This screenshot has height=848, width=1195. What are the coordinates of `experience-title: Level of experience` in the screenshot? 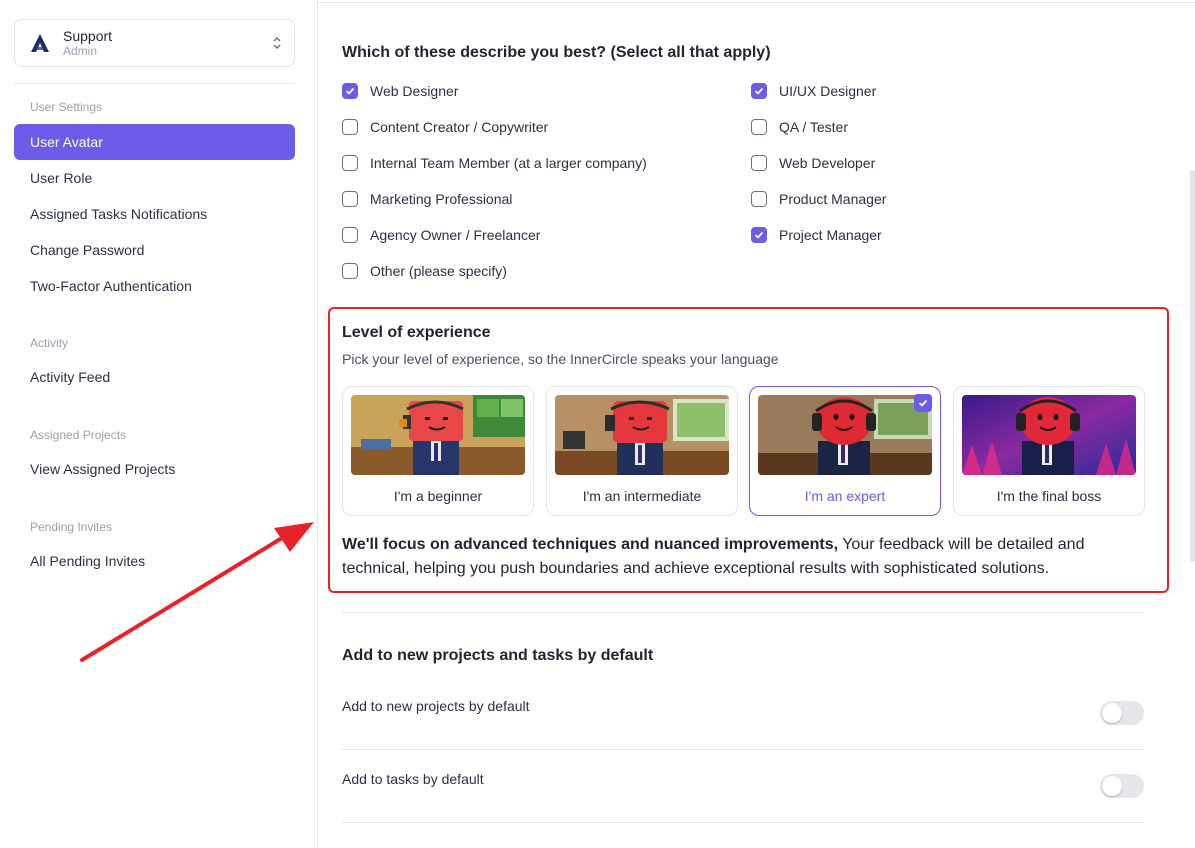 It's located at (416, 332).